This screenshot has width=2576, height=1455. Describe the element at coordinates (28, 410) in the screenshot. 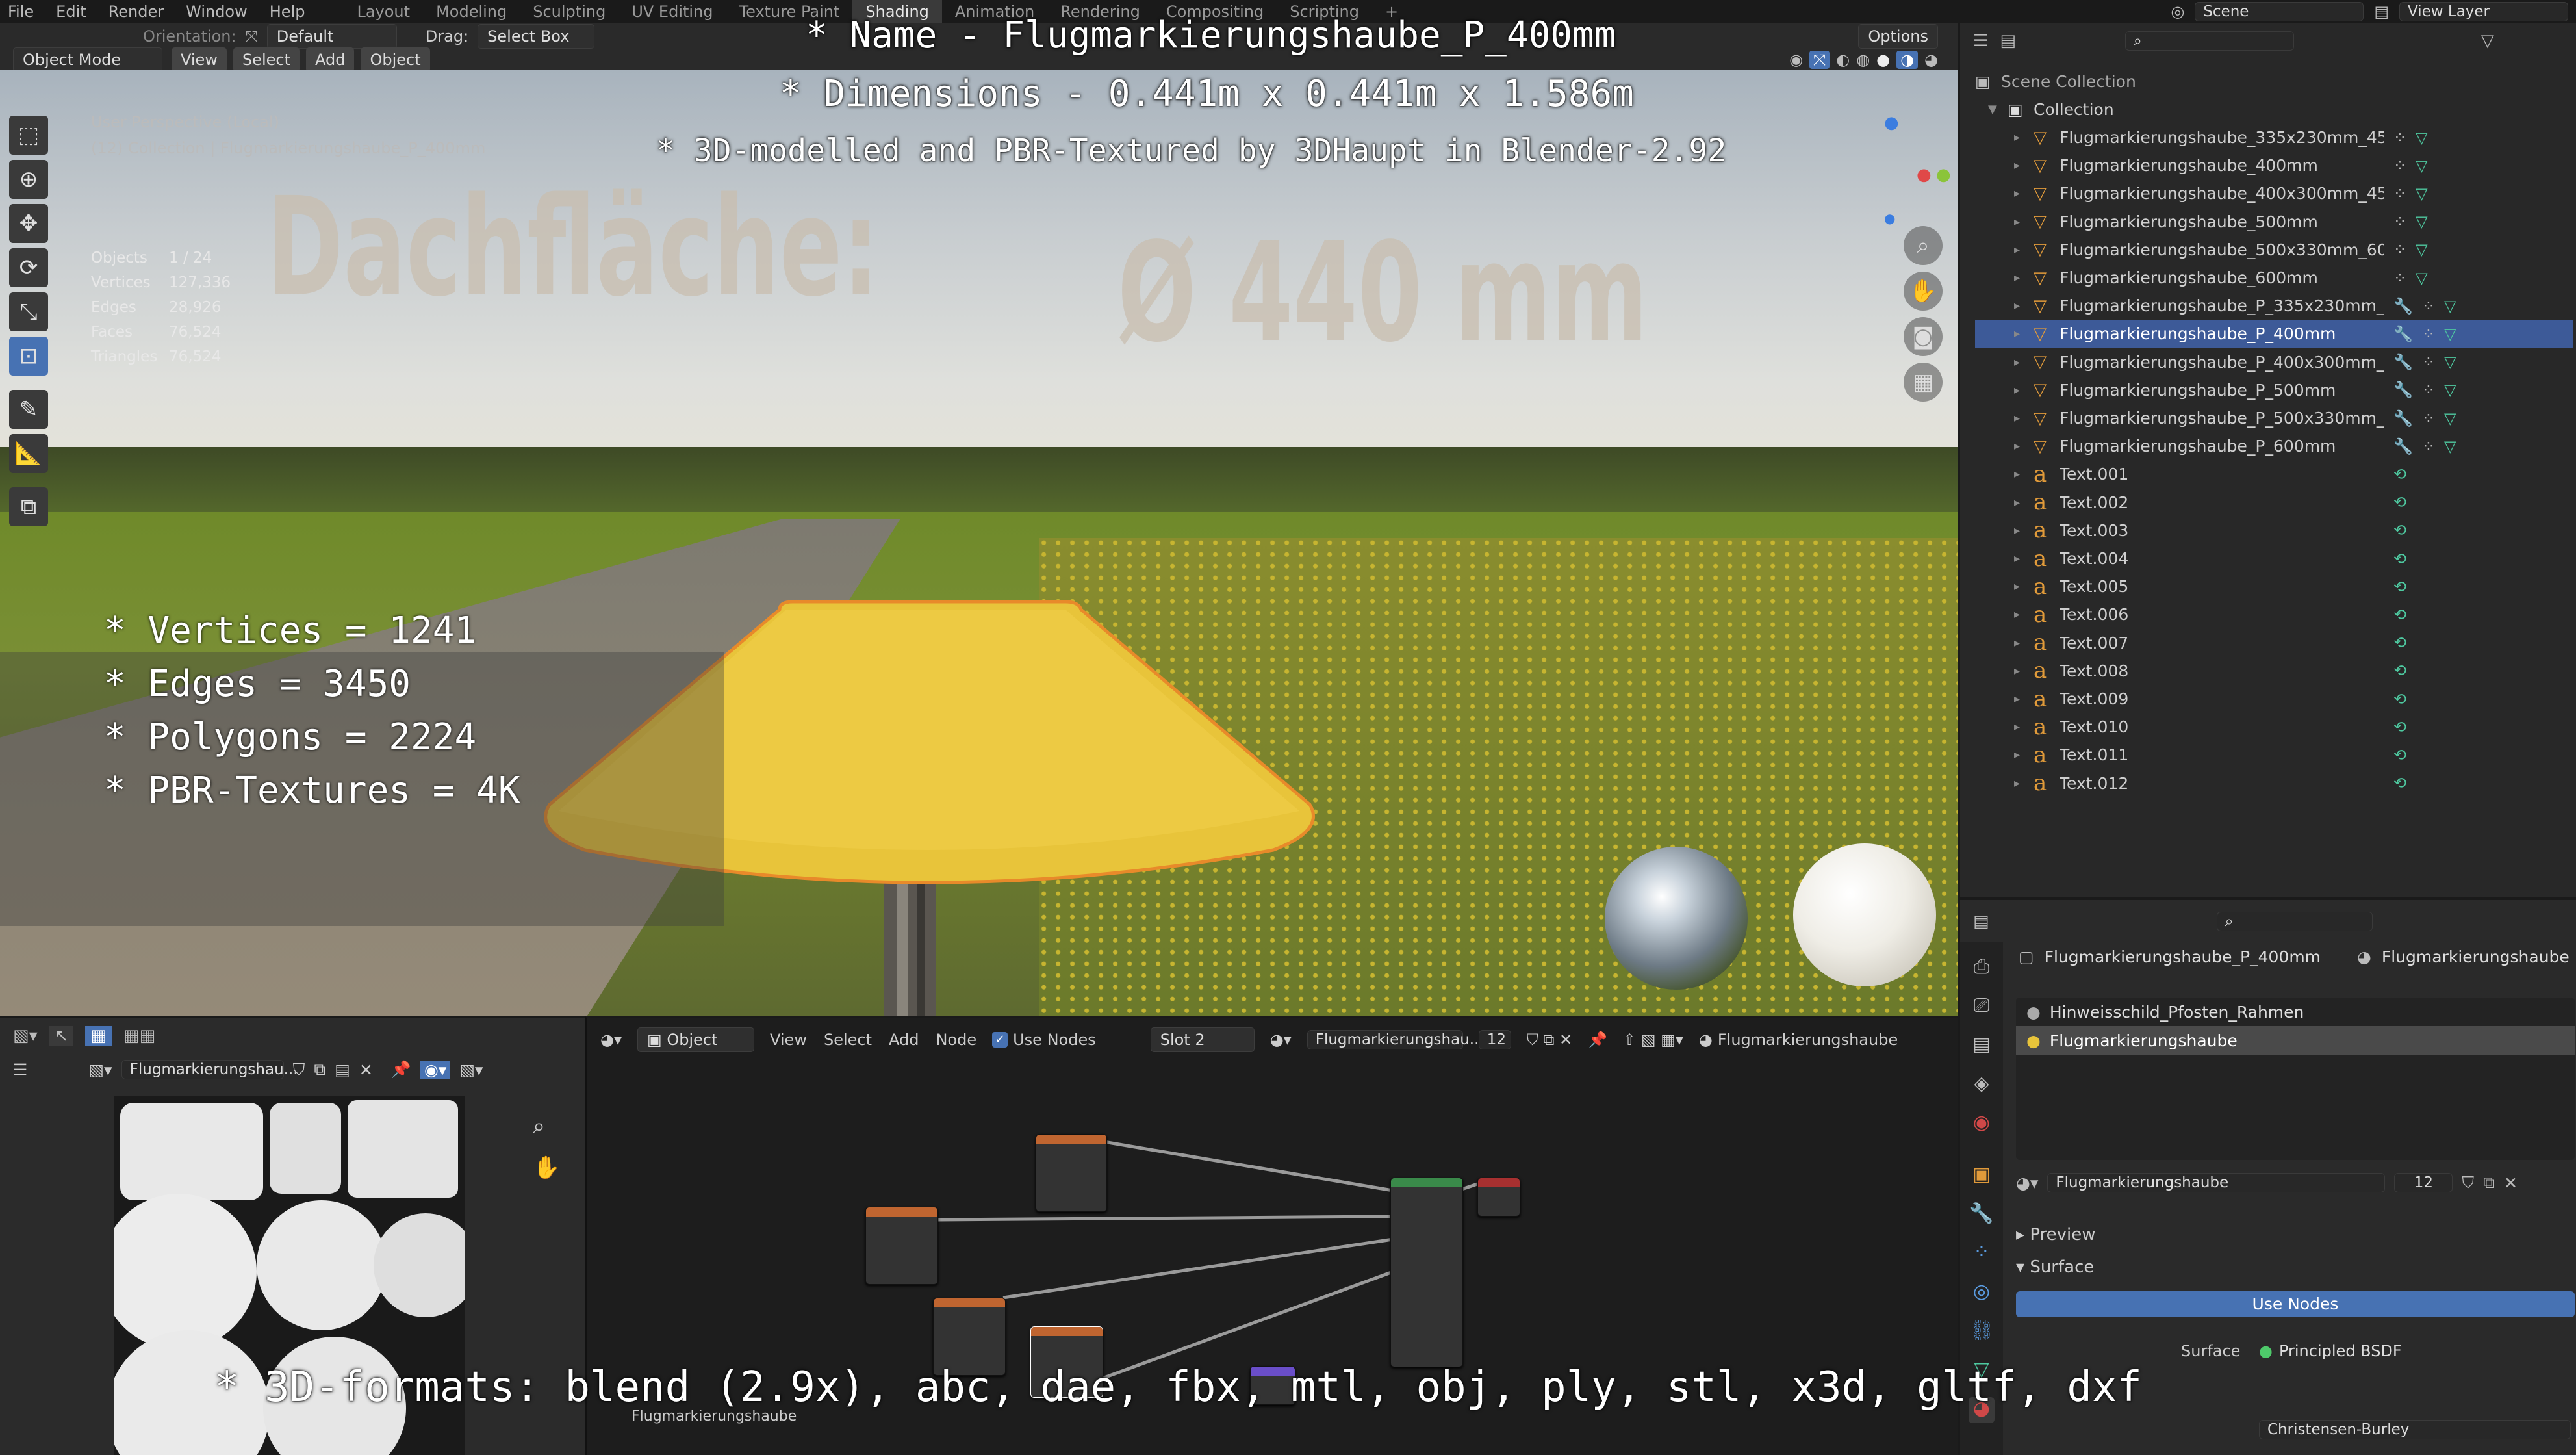

I see `annotate-tool-icon: ✎` at that location.